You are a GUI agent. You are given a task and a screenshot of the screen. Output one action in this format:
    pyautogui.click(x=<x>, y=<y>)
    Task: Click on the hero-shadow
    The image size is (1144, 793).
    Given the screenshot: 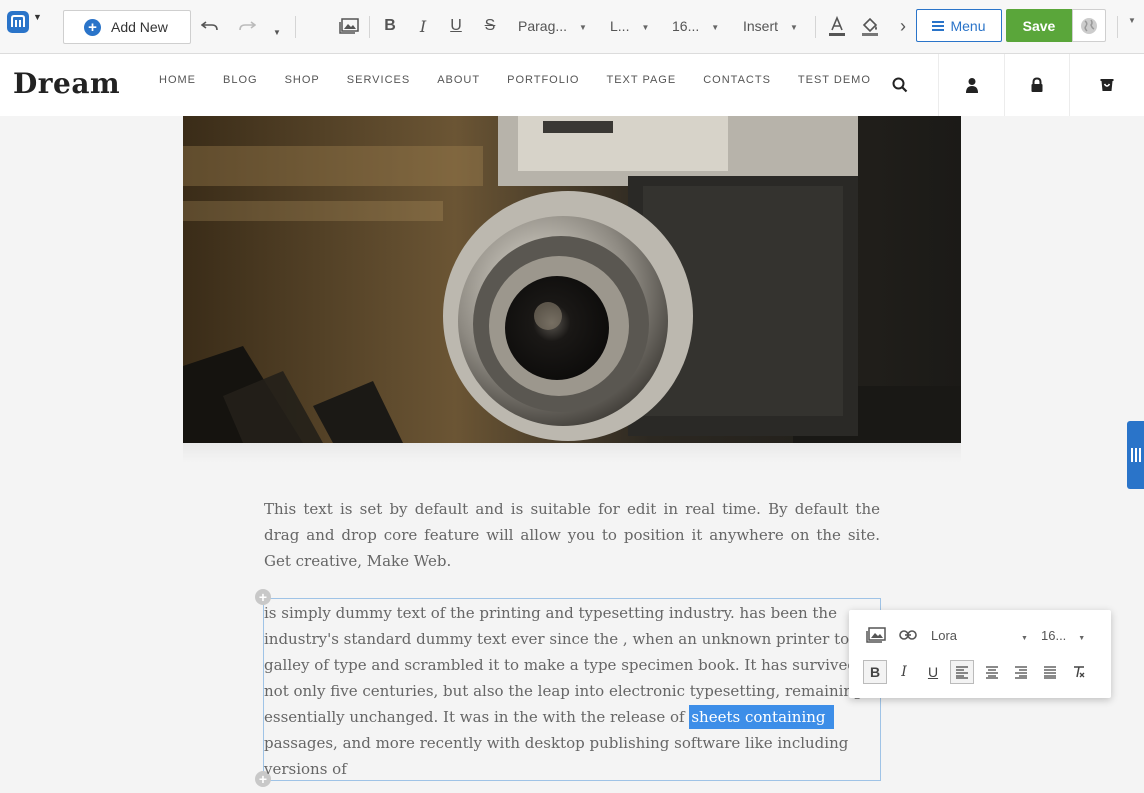 What is the action you would take?
    pyautogui.click(x=572, y=453)
    